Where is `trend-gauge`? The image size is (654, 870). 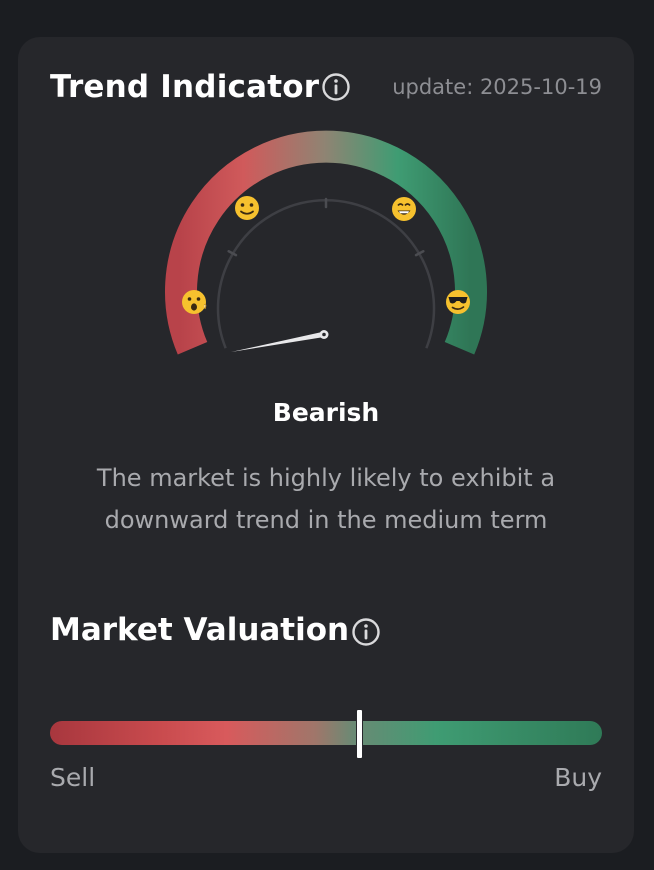
trend-gauge is located at coordinates (326, 242).